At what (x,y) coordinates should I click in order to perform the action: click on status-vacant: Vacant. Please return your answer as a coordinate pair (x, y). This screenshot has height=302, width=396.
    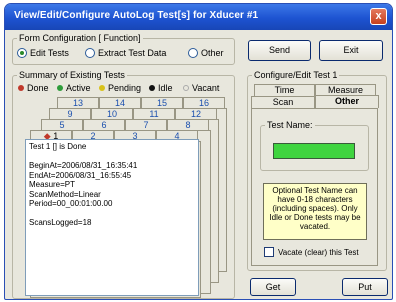
    Looking at the image, I should click on (201, 88).